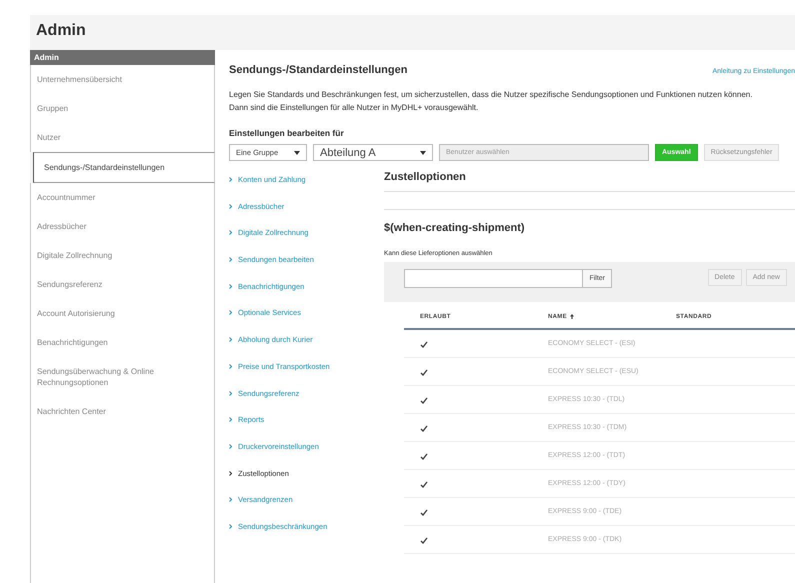  What do you see at coordinates (122, 284) in the screenshot?
I see `sidebar-item: Sendungsreferenz` at bounding box center [122, 284].